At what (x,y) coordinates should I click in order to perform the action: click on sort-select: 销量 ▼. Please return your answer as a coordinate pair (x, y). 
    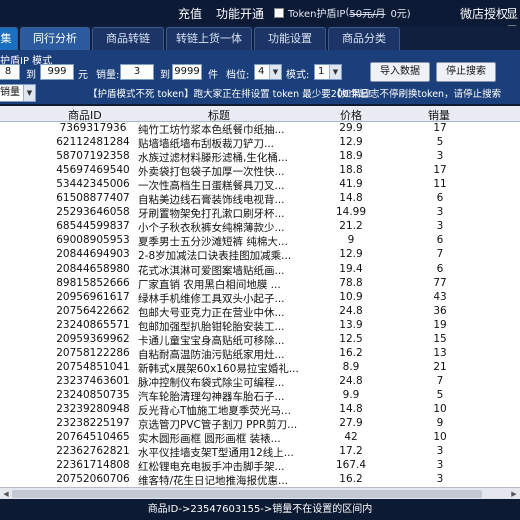
    Looking at the image, I should click on (18, 93).